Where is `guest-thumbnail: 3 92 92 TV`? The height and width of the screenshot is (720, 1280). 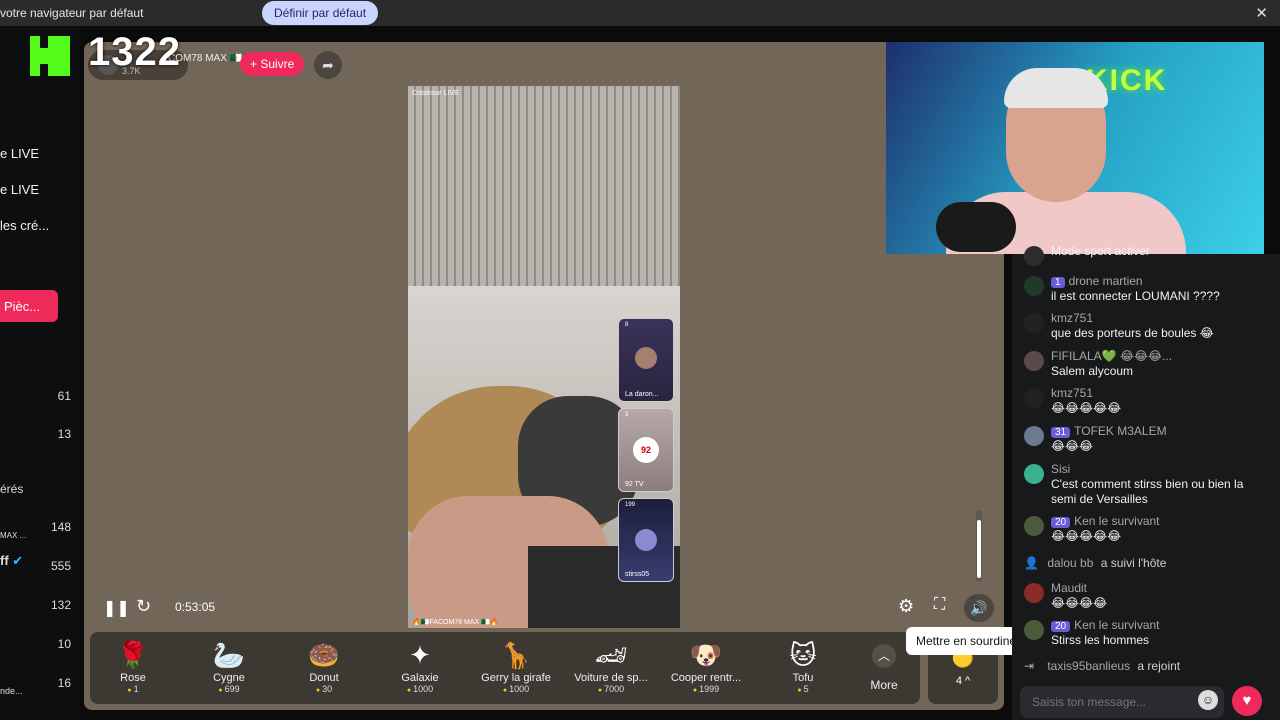 guest-thumbnail: 3 92 92 TV is located at coordinates (646, 450).